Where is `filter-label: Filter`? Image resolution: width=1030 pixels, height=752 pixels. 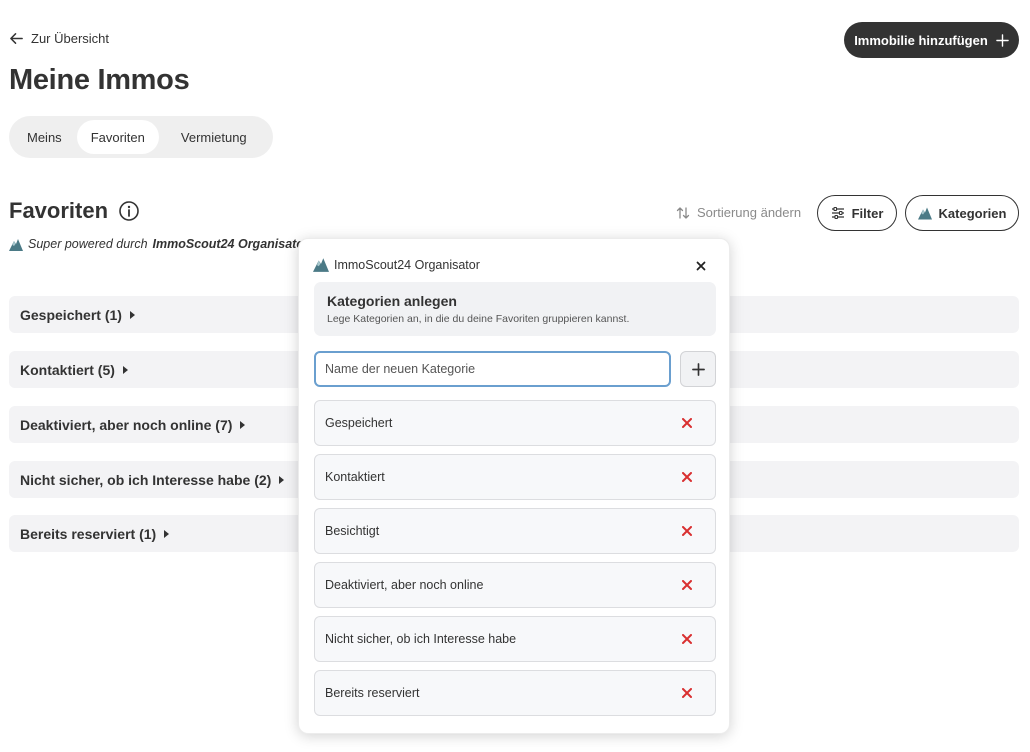
filter-label: Filter is located at coordinates (867, 213).